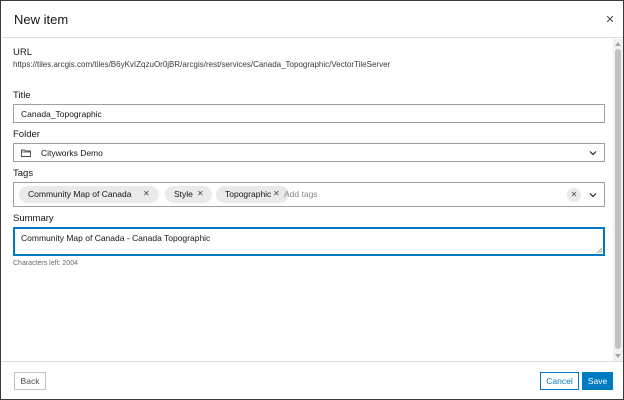  I want to click on tag-chip: Topographic ✕, so click(252, 194).